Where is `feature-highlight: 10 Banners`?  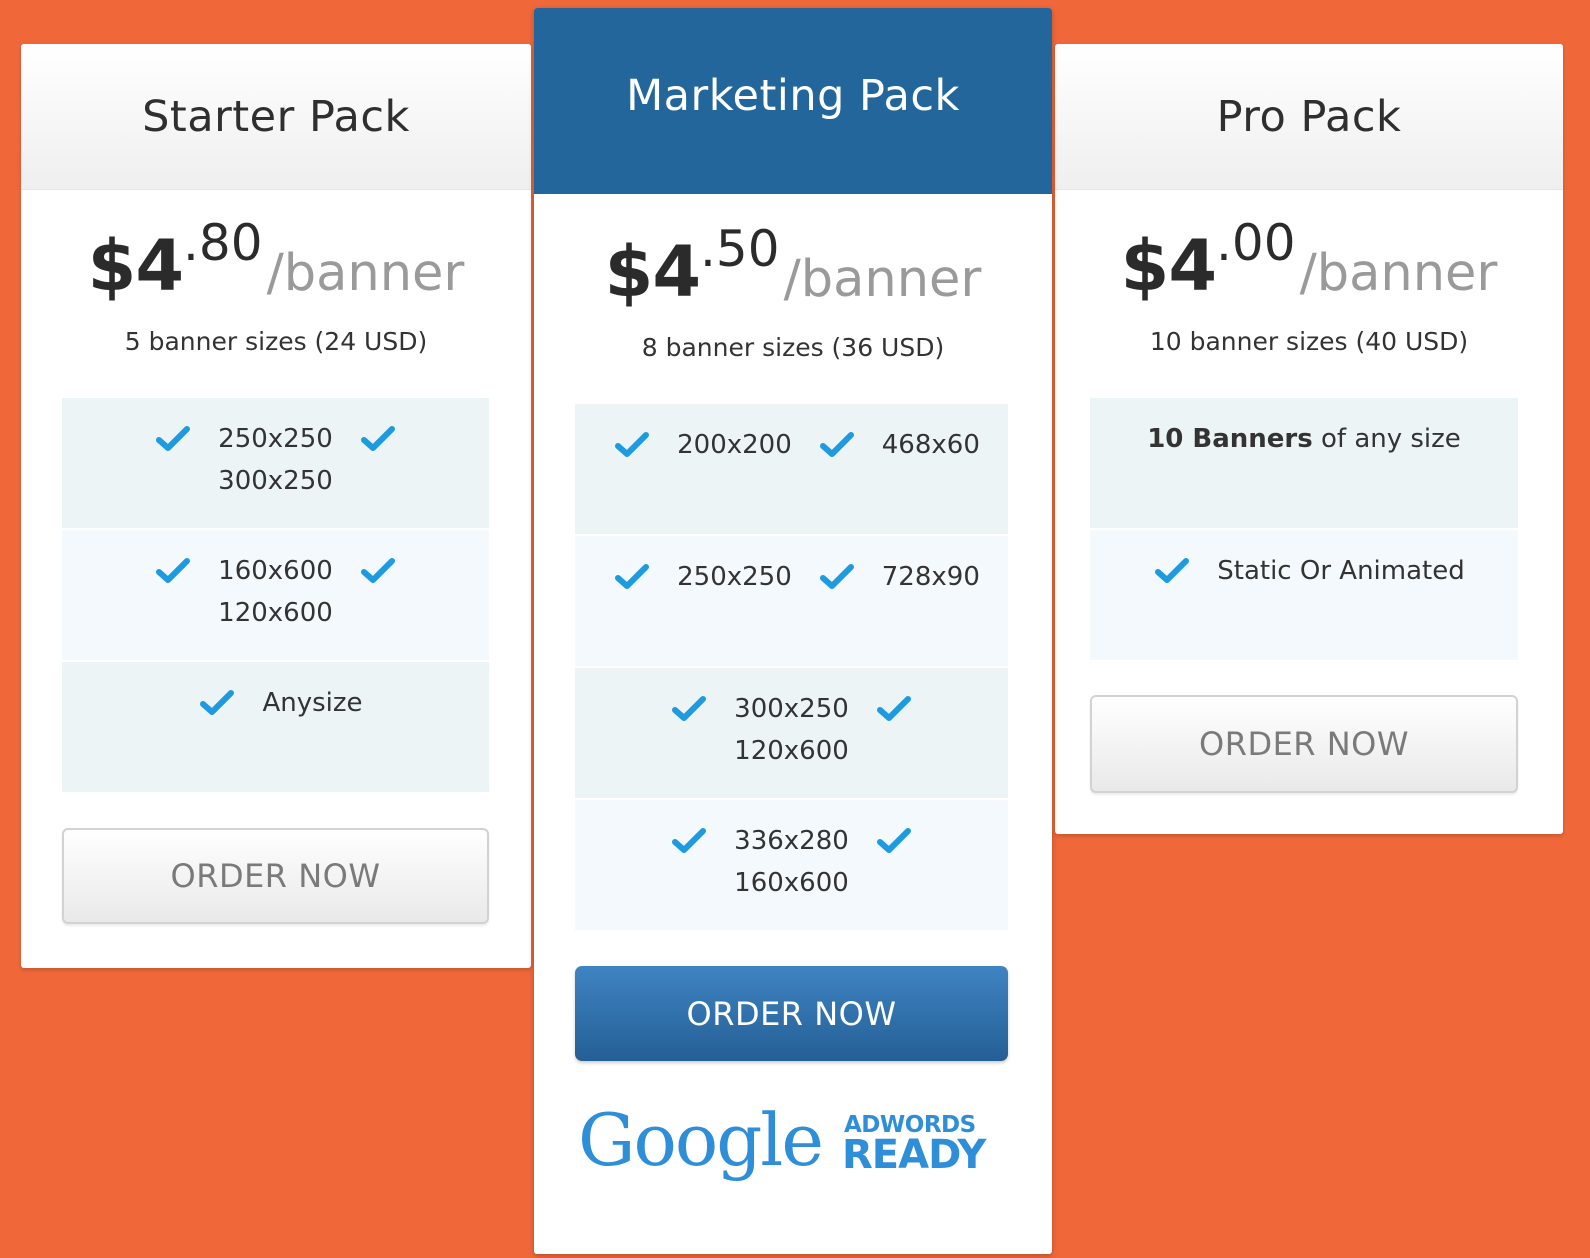 feature-highlight: 10 Banners is located at coordinates (1230, 439).